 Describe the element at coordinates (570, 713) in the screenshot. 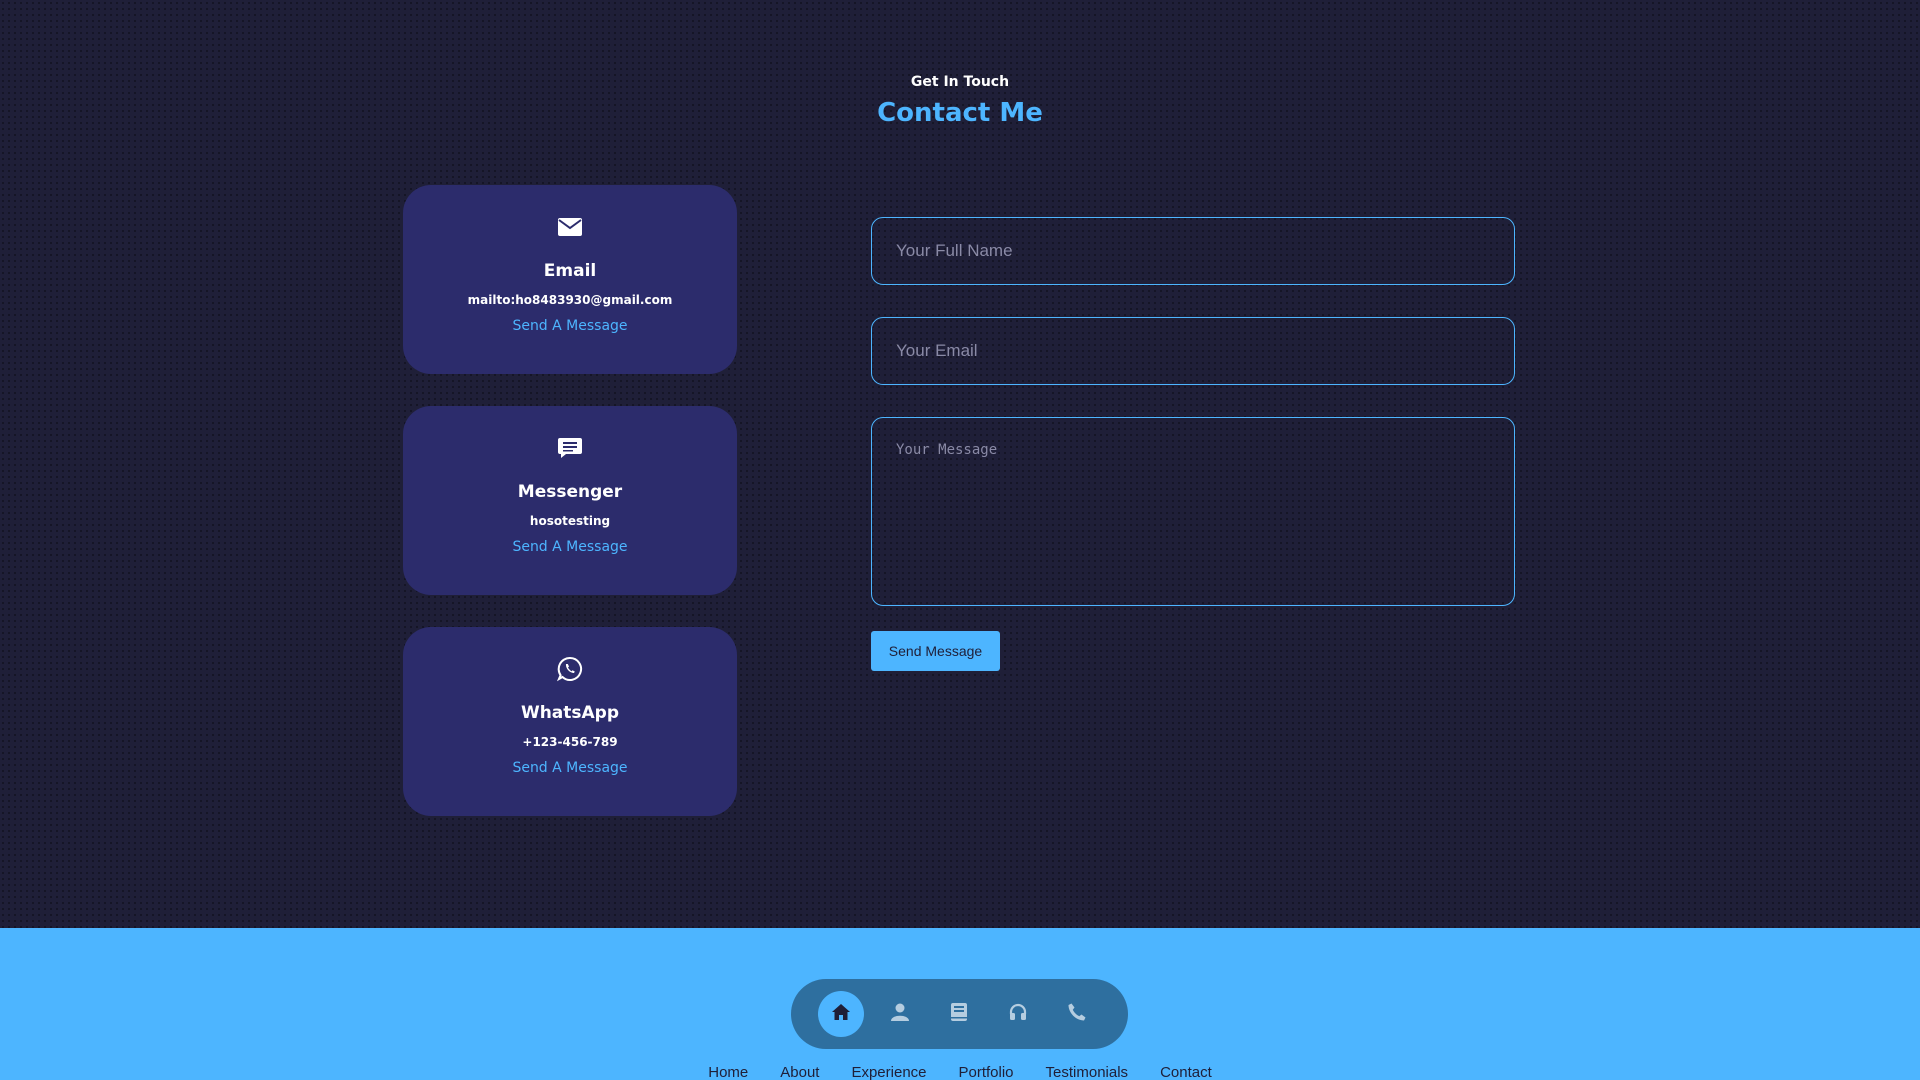

I see `whatsapp-card-title: WhatsApp` at that location.